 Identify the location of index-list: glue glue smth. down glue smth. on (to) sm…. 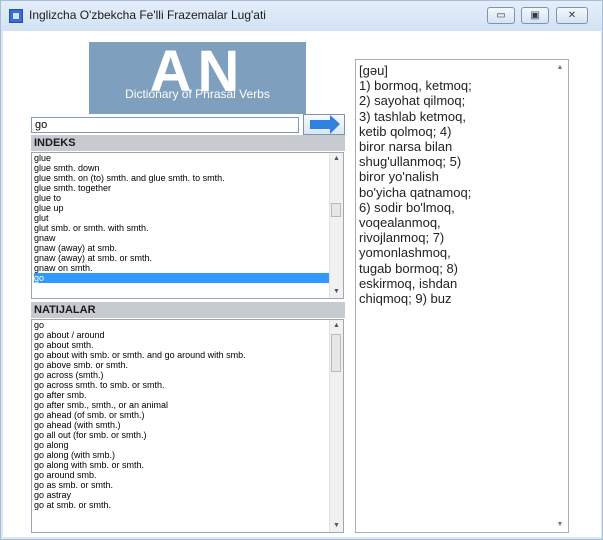
(187, 225).